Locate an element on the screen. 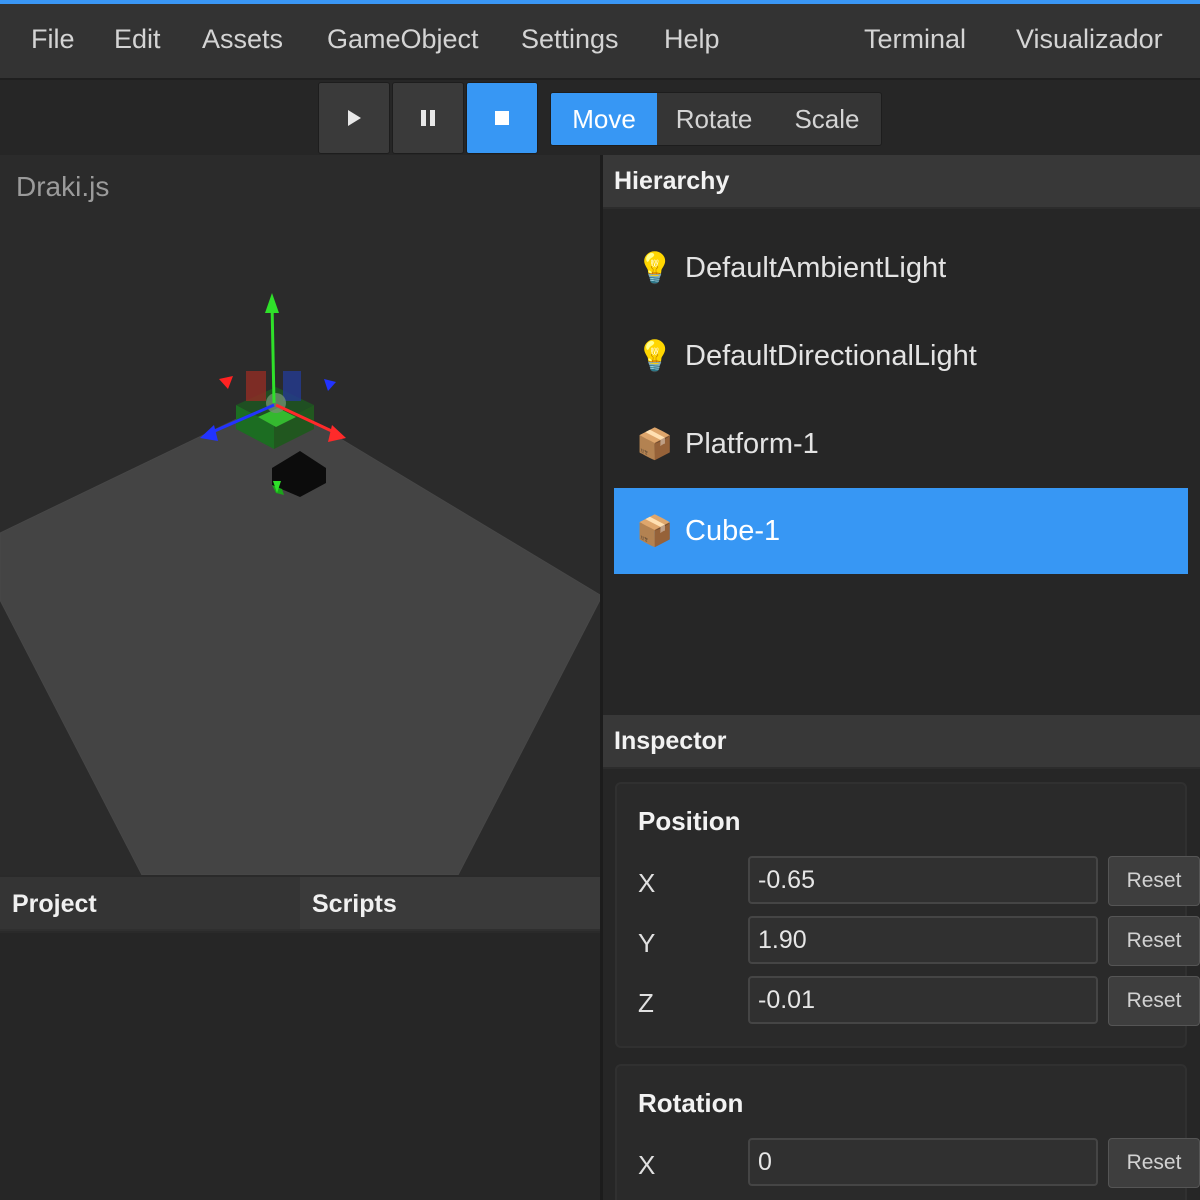 This screenshot has height=1200, width=1200. menu-file: File is located at coordinates (53, 39).